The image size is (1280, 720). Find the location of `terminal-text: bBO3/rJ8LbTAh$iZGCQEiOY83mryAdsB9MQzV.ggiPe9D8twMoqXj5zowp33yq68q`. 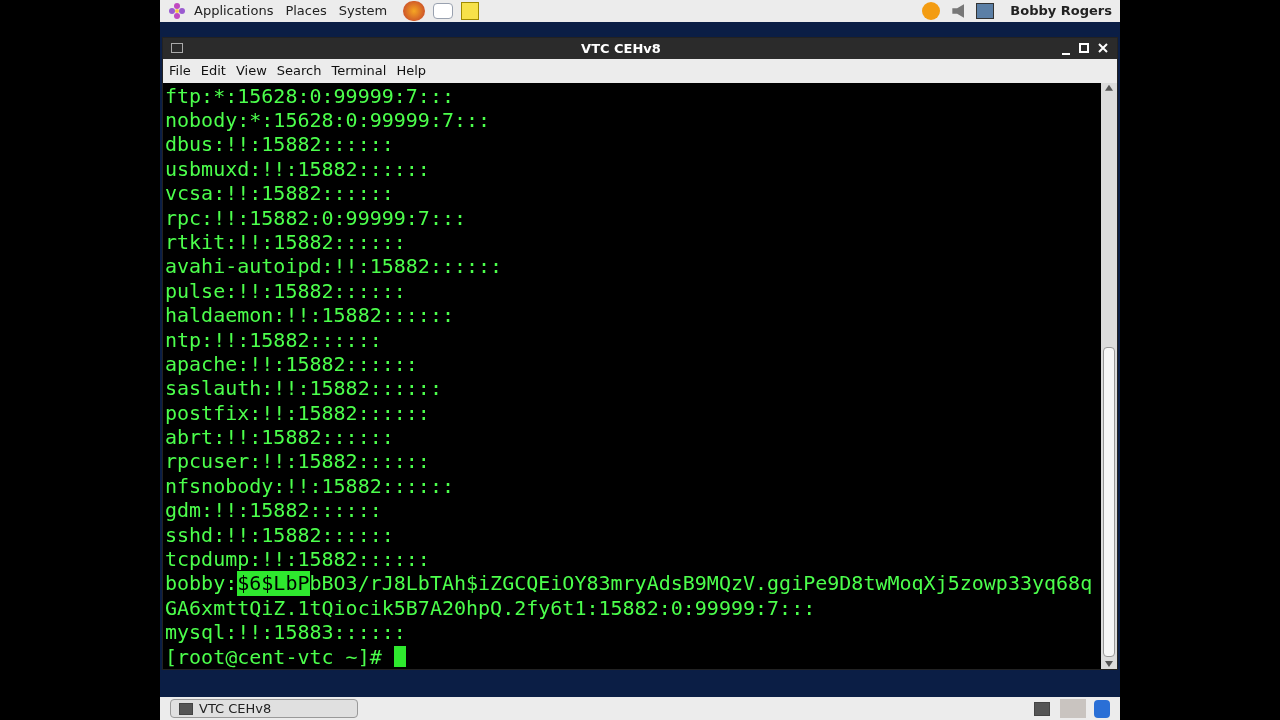

terminal-text: bBO3/rJ8LbTAh$iZGCQEiOY83mryAdsB9MQzV.ggiPe9D8twMoqXj5zowp33yq68q is located at coordinates (701, 583).